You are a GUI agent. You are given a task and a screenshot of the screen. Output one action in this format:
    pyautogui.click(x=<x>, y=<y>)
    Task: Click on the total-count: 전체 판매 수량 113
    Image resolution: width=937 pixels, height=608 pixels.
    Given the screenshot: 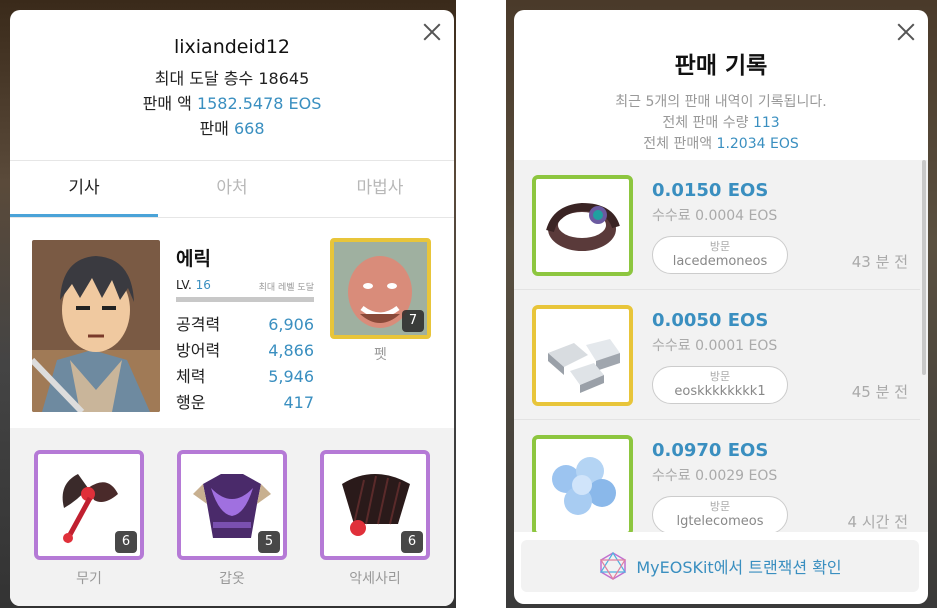 What is the action you would take?
    pyautogui.click(x=721, y=123)
    